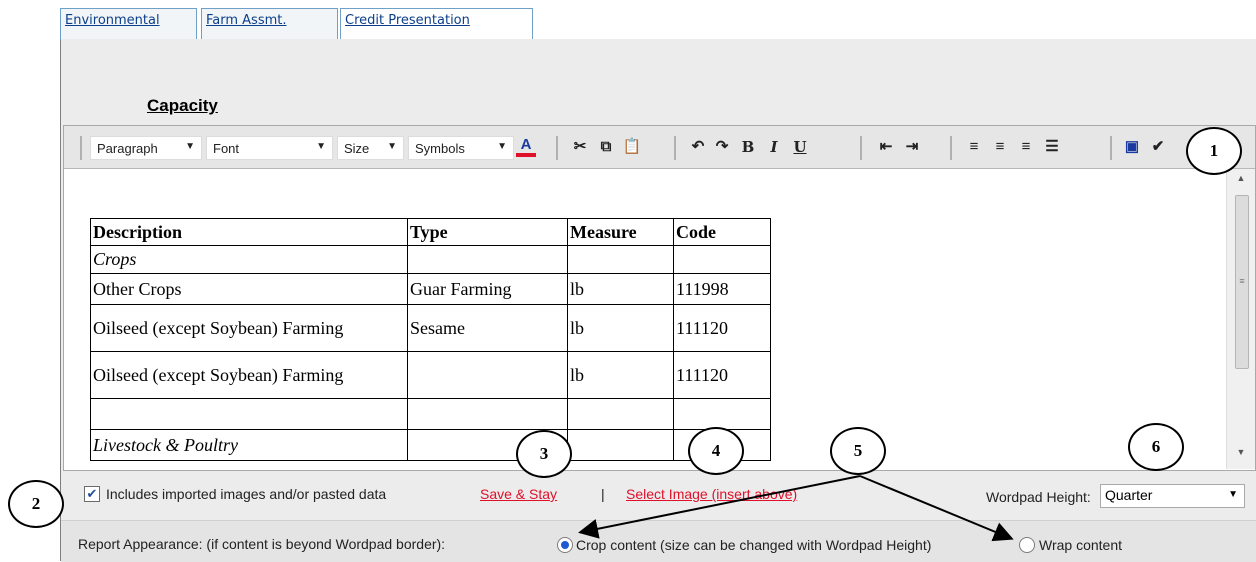 The width and height of the screenshot is (1256, 562). I want to click on callout-arrow-wrap, so click(936, 508).